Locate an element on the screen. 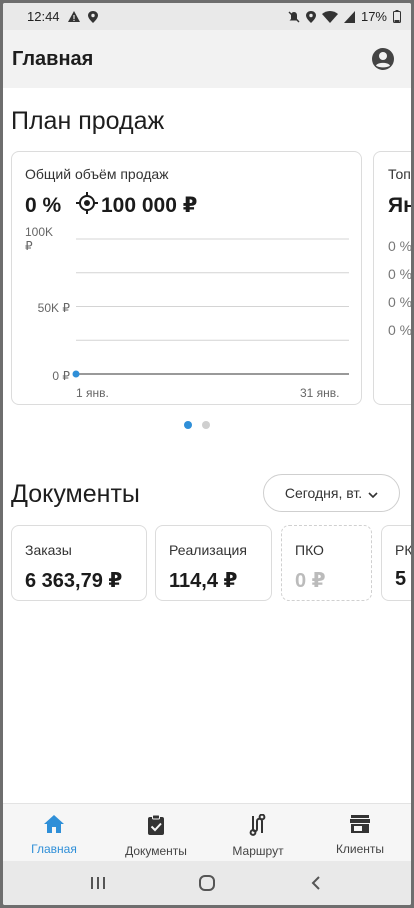 Image resolution: width=414 pixels, height=908 pixels. doc-card-value: 0 ₽ is located at coordinates (310, 581).